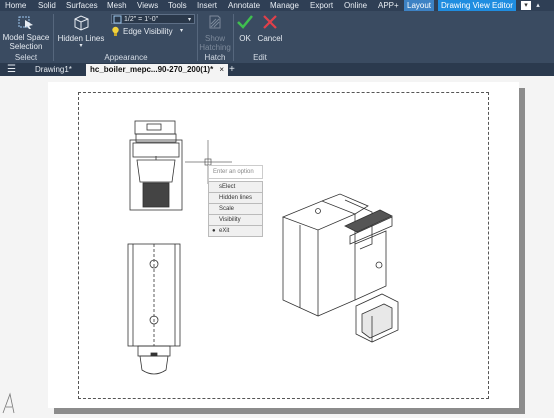 The height and width of the screenshot is (418, 554). What do you see at coordinates (25, 22) in the screenshot?
I see `select-objects-icon` at bounding box center [25, 22].